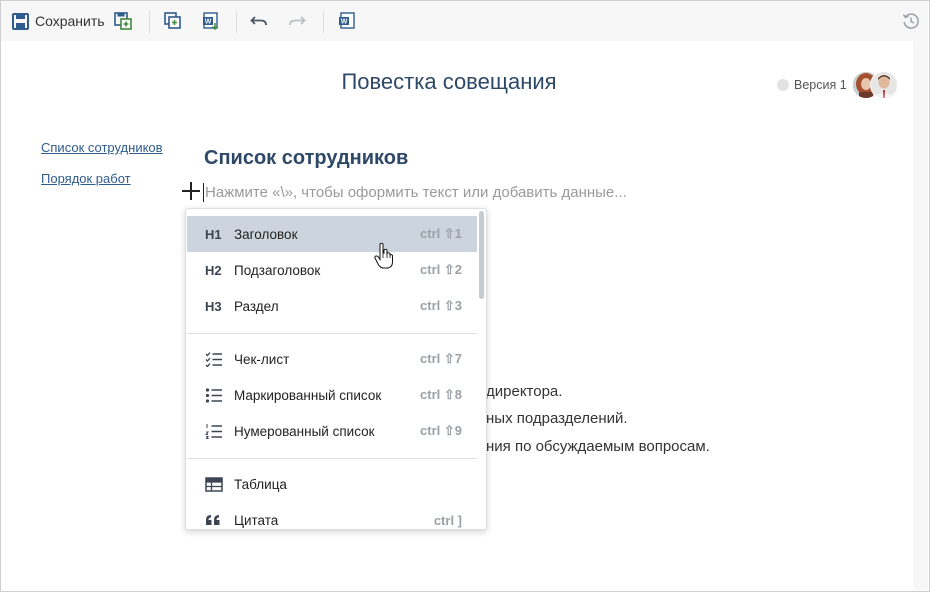  What do you see at coordinates (213, 270) in the screenshot?
I see `h2-icon: H2` at bounding box center [213, 270].